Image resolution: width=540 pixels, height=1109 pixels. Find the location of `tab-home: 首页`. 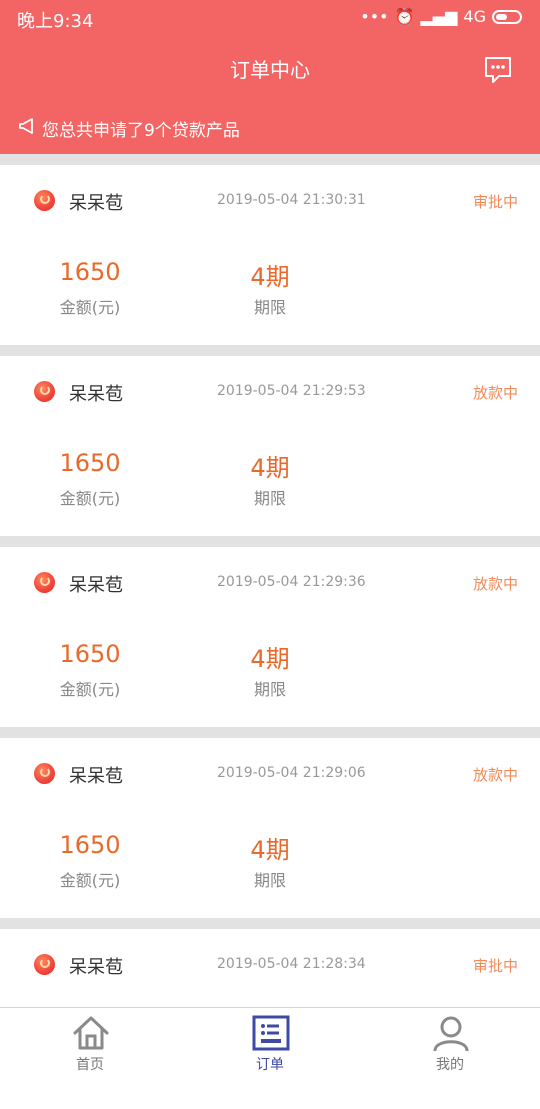

tab-home: 首页 is located at coordinates (90, 1044).